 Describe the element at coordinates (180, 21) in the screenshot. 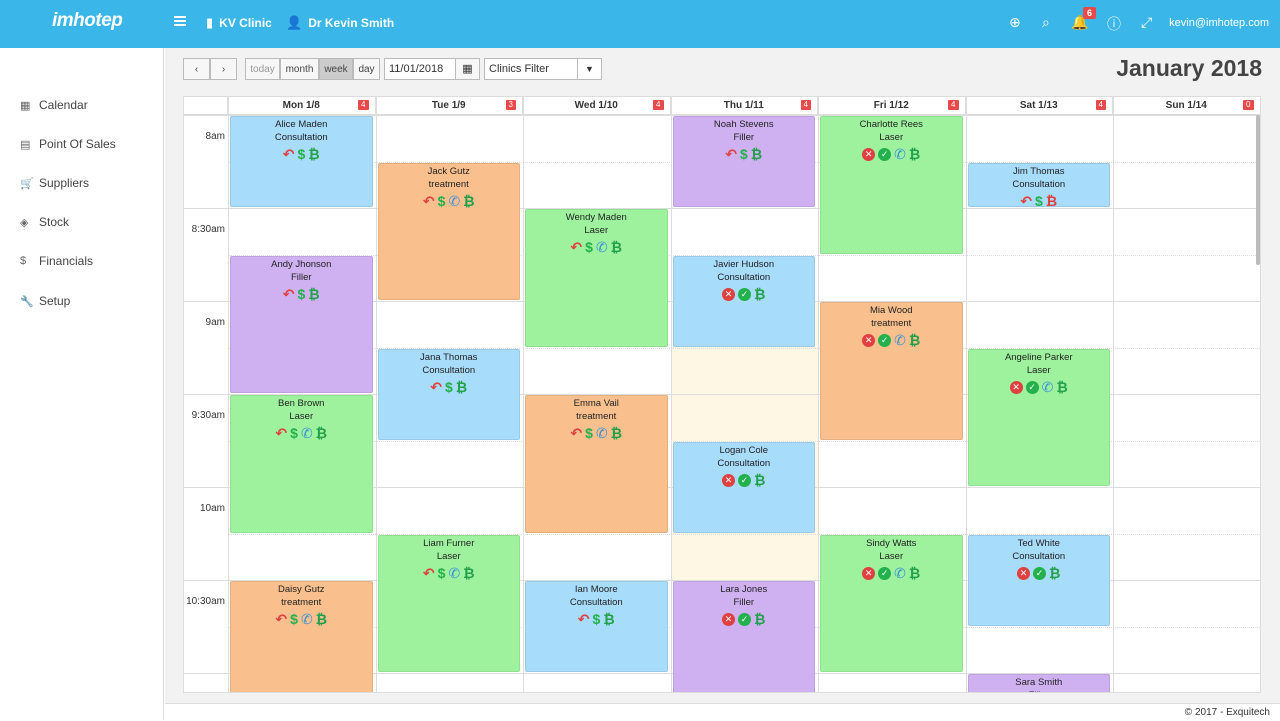

I see `menu-icon` at that location.